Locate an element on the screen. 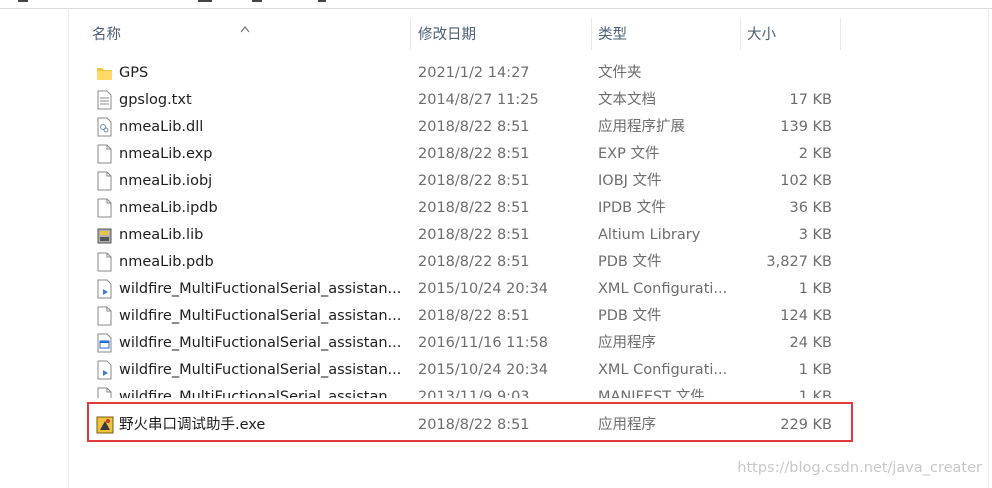 The height and width of the screenshot is (488, 992). file-size: 102 KB is located at coordinates (806, 181).